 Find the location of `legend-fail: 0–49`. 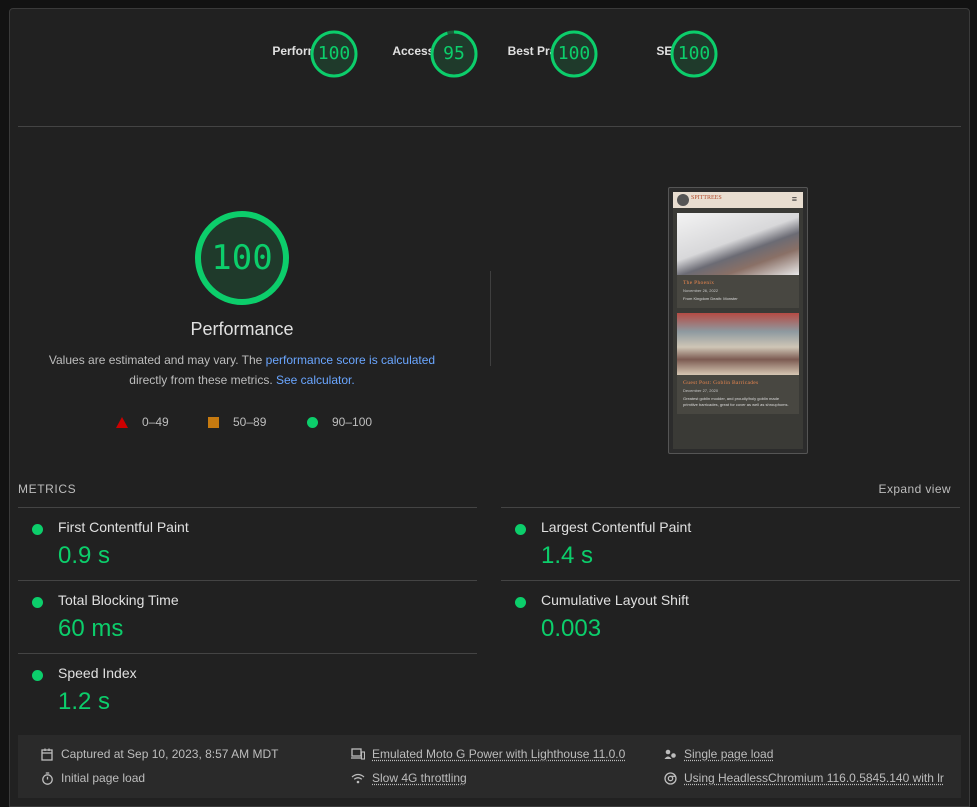

legend-fail: 0–49 is located at coordinates (142, 422).